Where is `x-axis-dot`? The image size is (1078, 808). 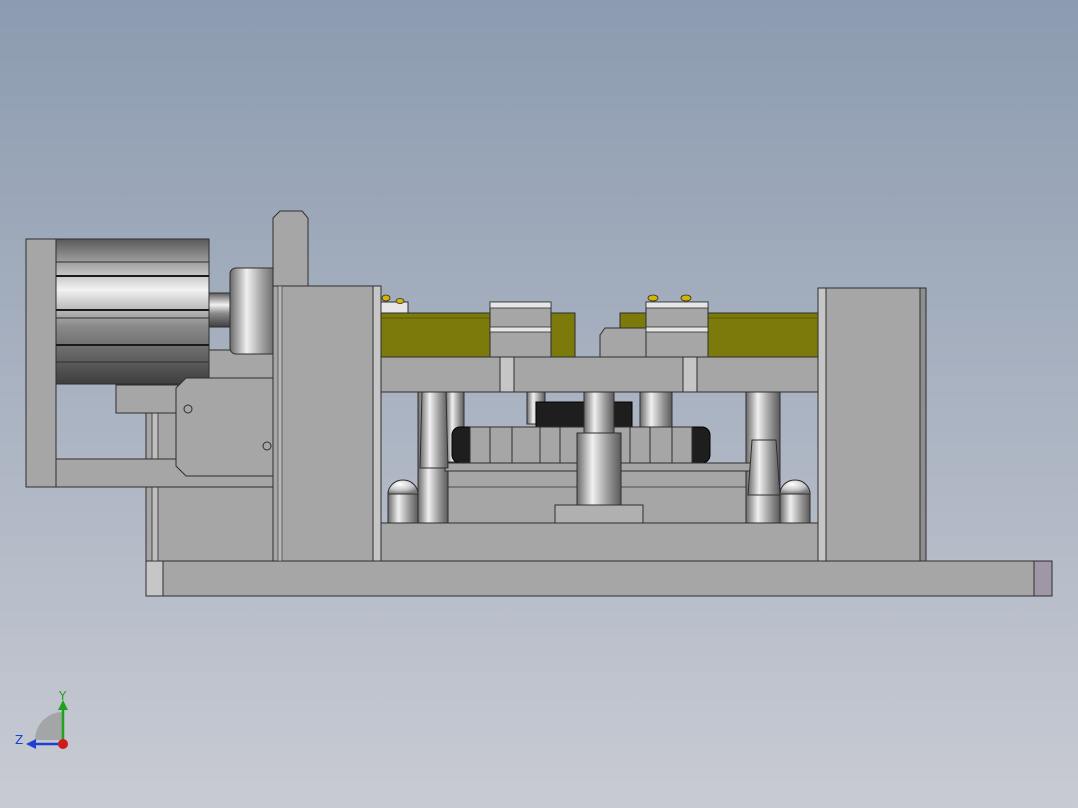 x-axis-dot is located at coordinates (63, 744).